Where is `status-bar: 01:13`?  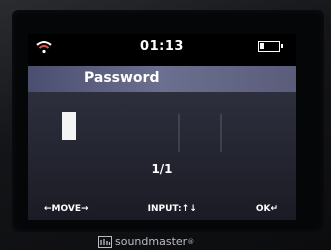 status-bar: 01:13 is located at coordinates (162, 47).